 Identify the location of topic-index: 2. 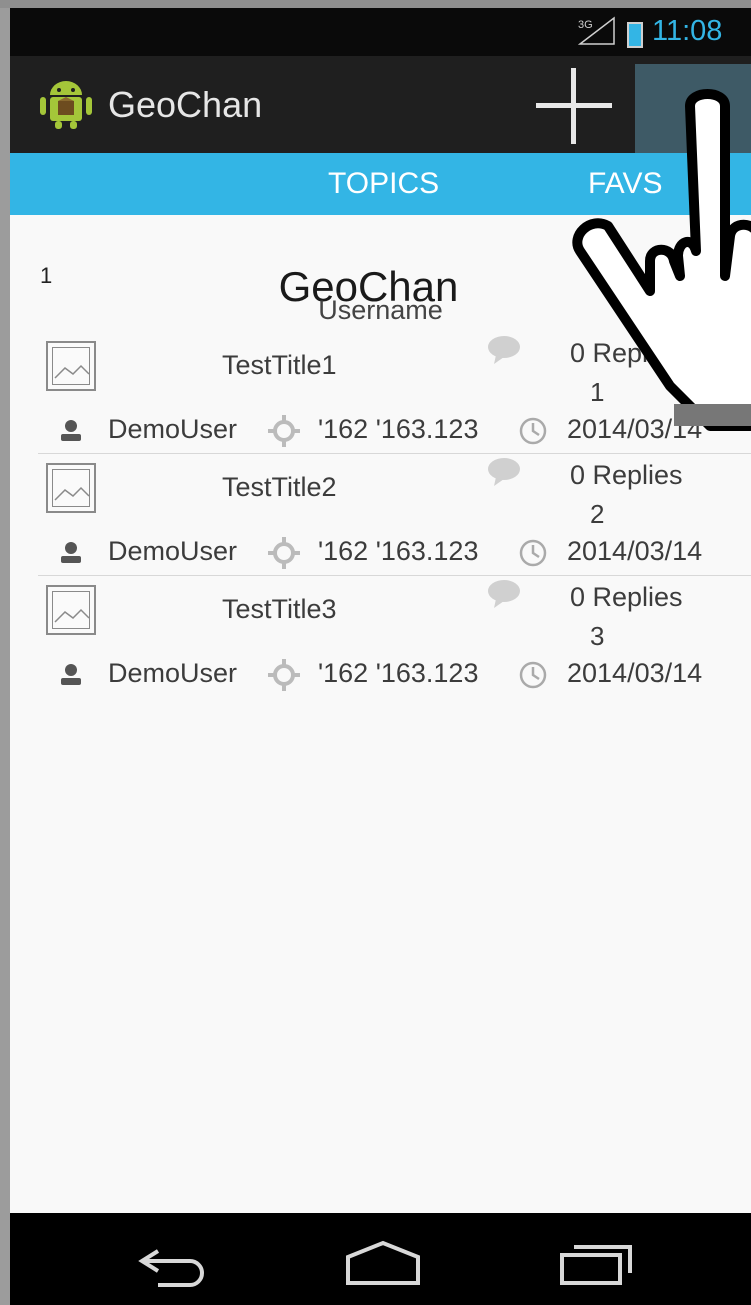
(597, 514).